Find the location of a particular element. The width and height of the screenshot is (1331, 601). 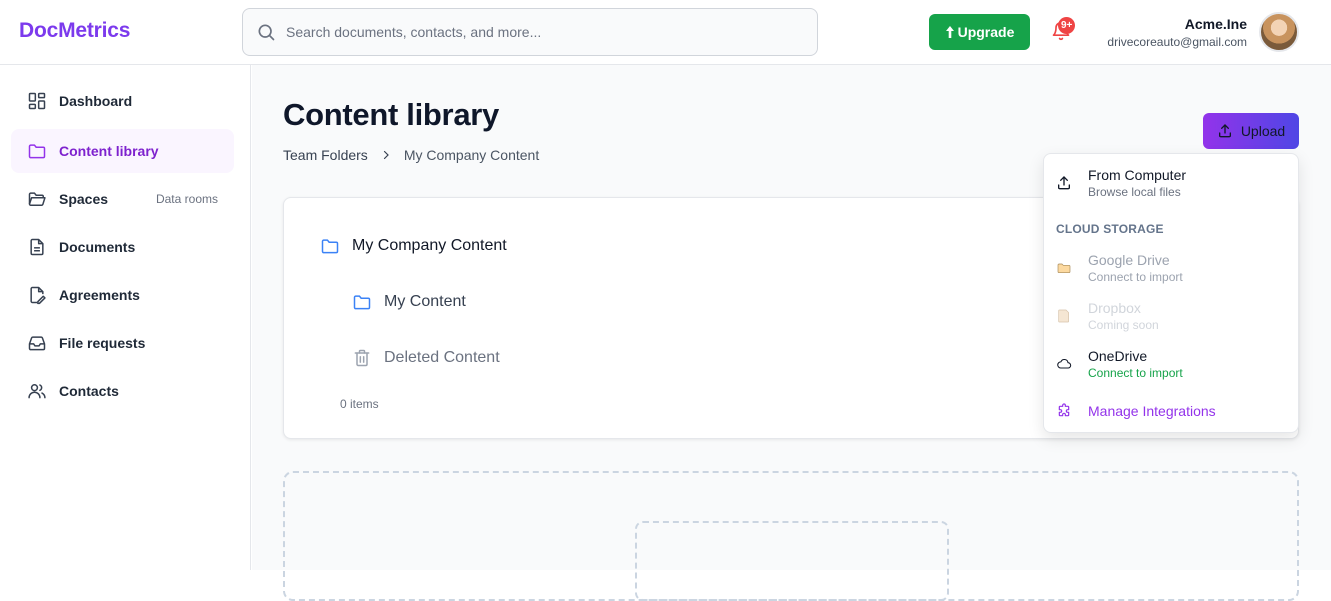

puzzle-icon is located at coordinates (1064, 410).